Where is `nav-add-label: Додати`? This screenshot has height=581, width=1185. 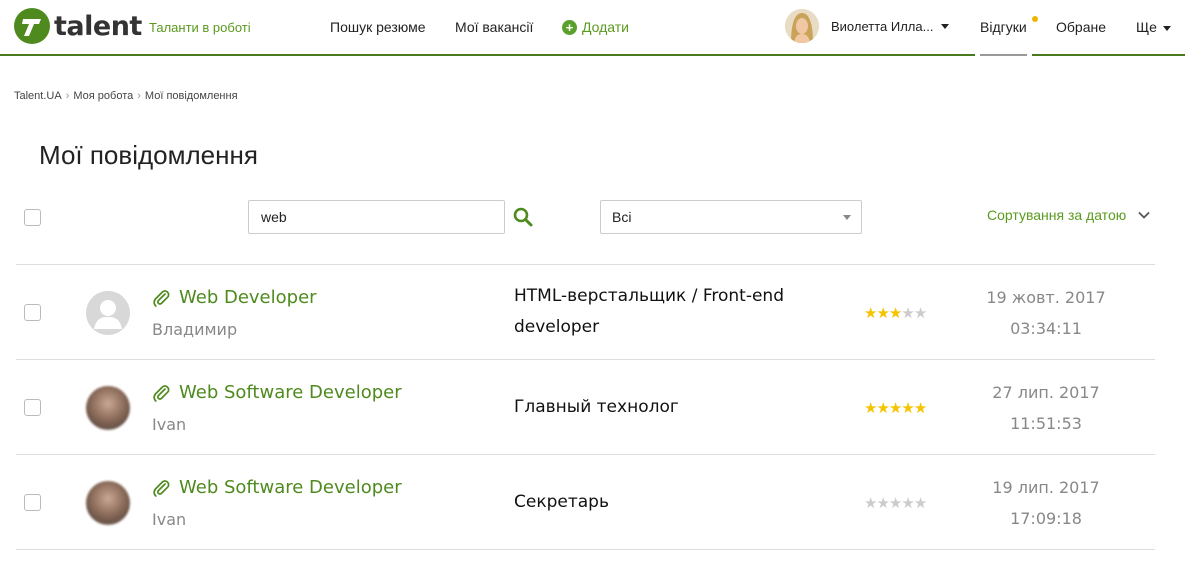
nav-add-label: Додати is located at coordinates (605, 27).